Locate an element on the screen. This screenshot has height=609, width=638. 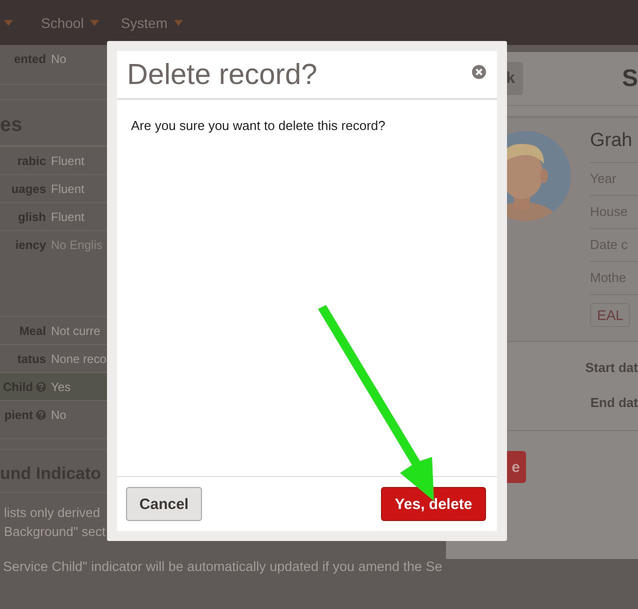
footer-note: Service Child" indicator will be automatically updated if you amend the Se is located at coordinates (222, 566).